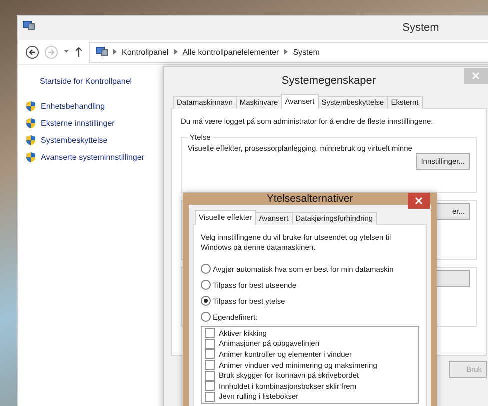 This screenshot has width=488, height=406. Describe the element at coordinates (329, 80) in the screenshot. I see `dialog-title: Systemegenskaper` at that location.